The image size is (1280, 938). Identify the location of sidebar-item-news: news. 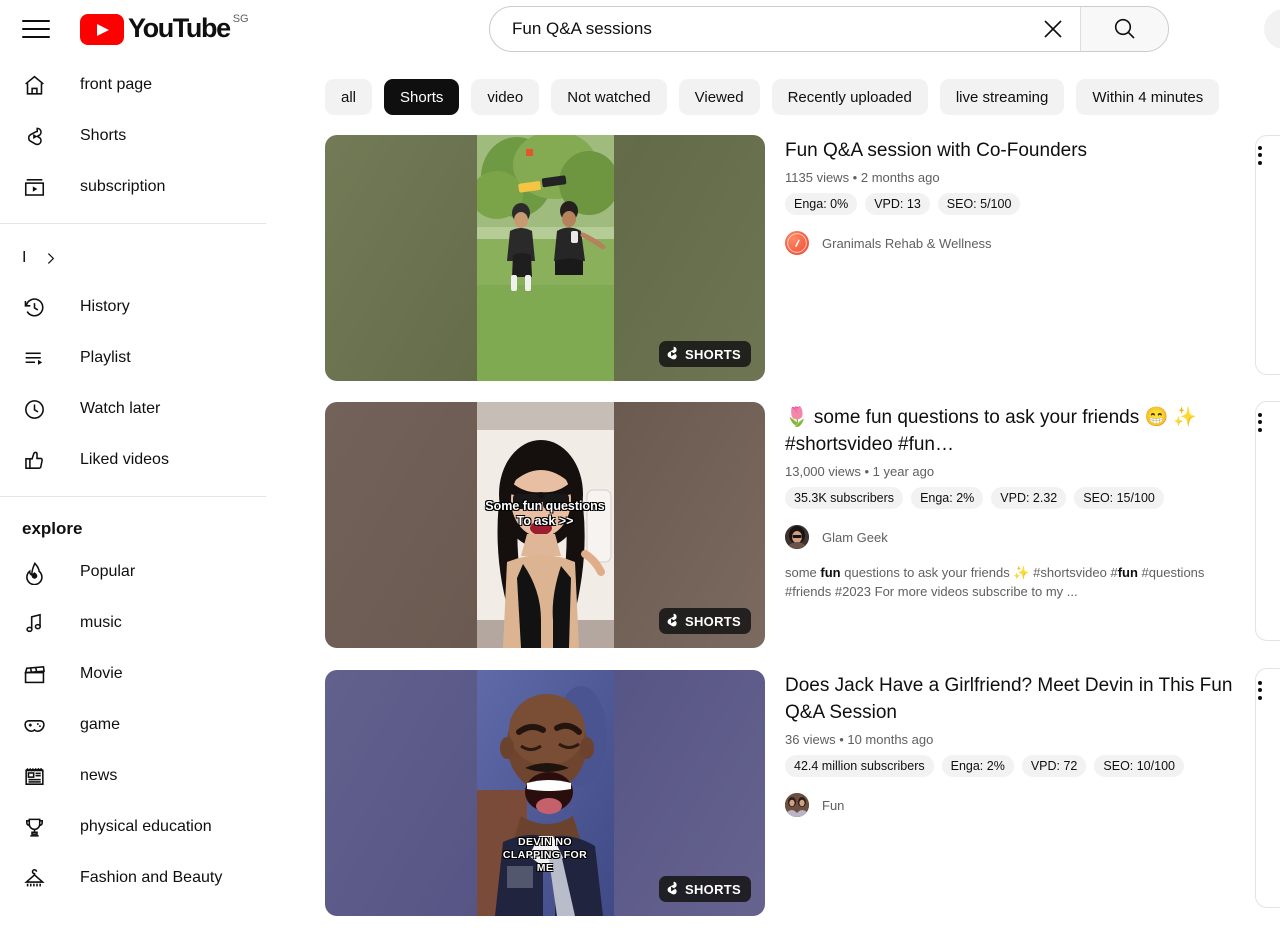
(136, 776).